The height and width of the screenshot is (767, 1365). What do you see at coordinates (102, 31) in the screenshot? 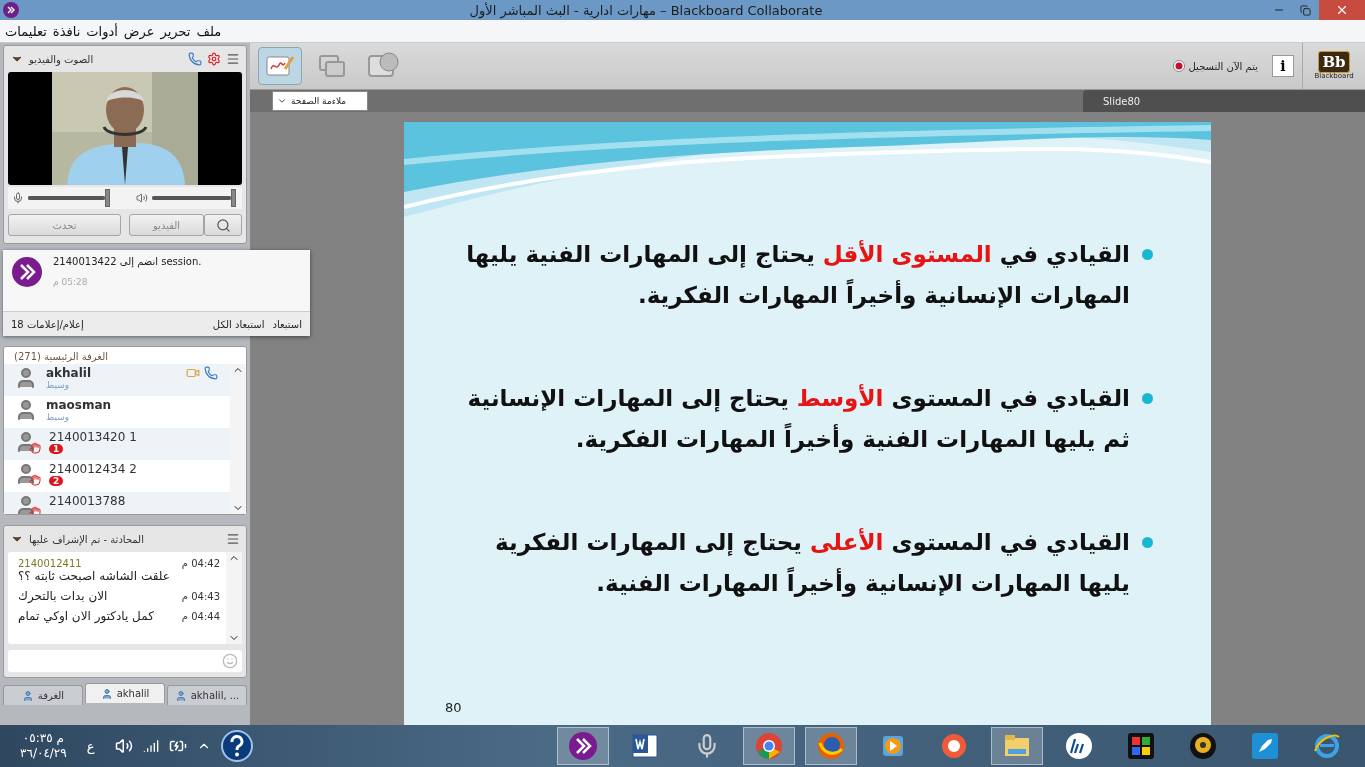
I see `menu-item: أدوات` at bounding box center [102, 31].